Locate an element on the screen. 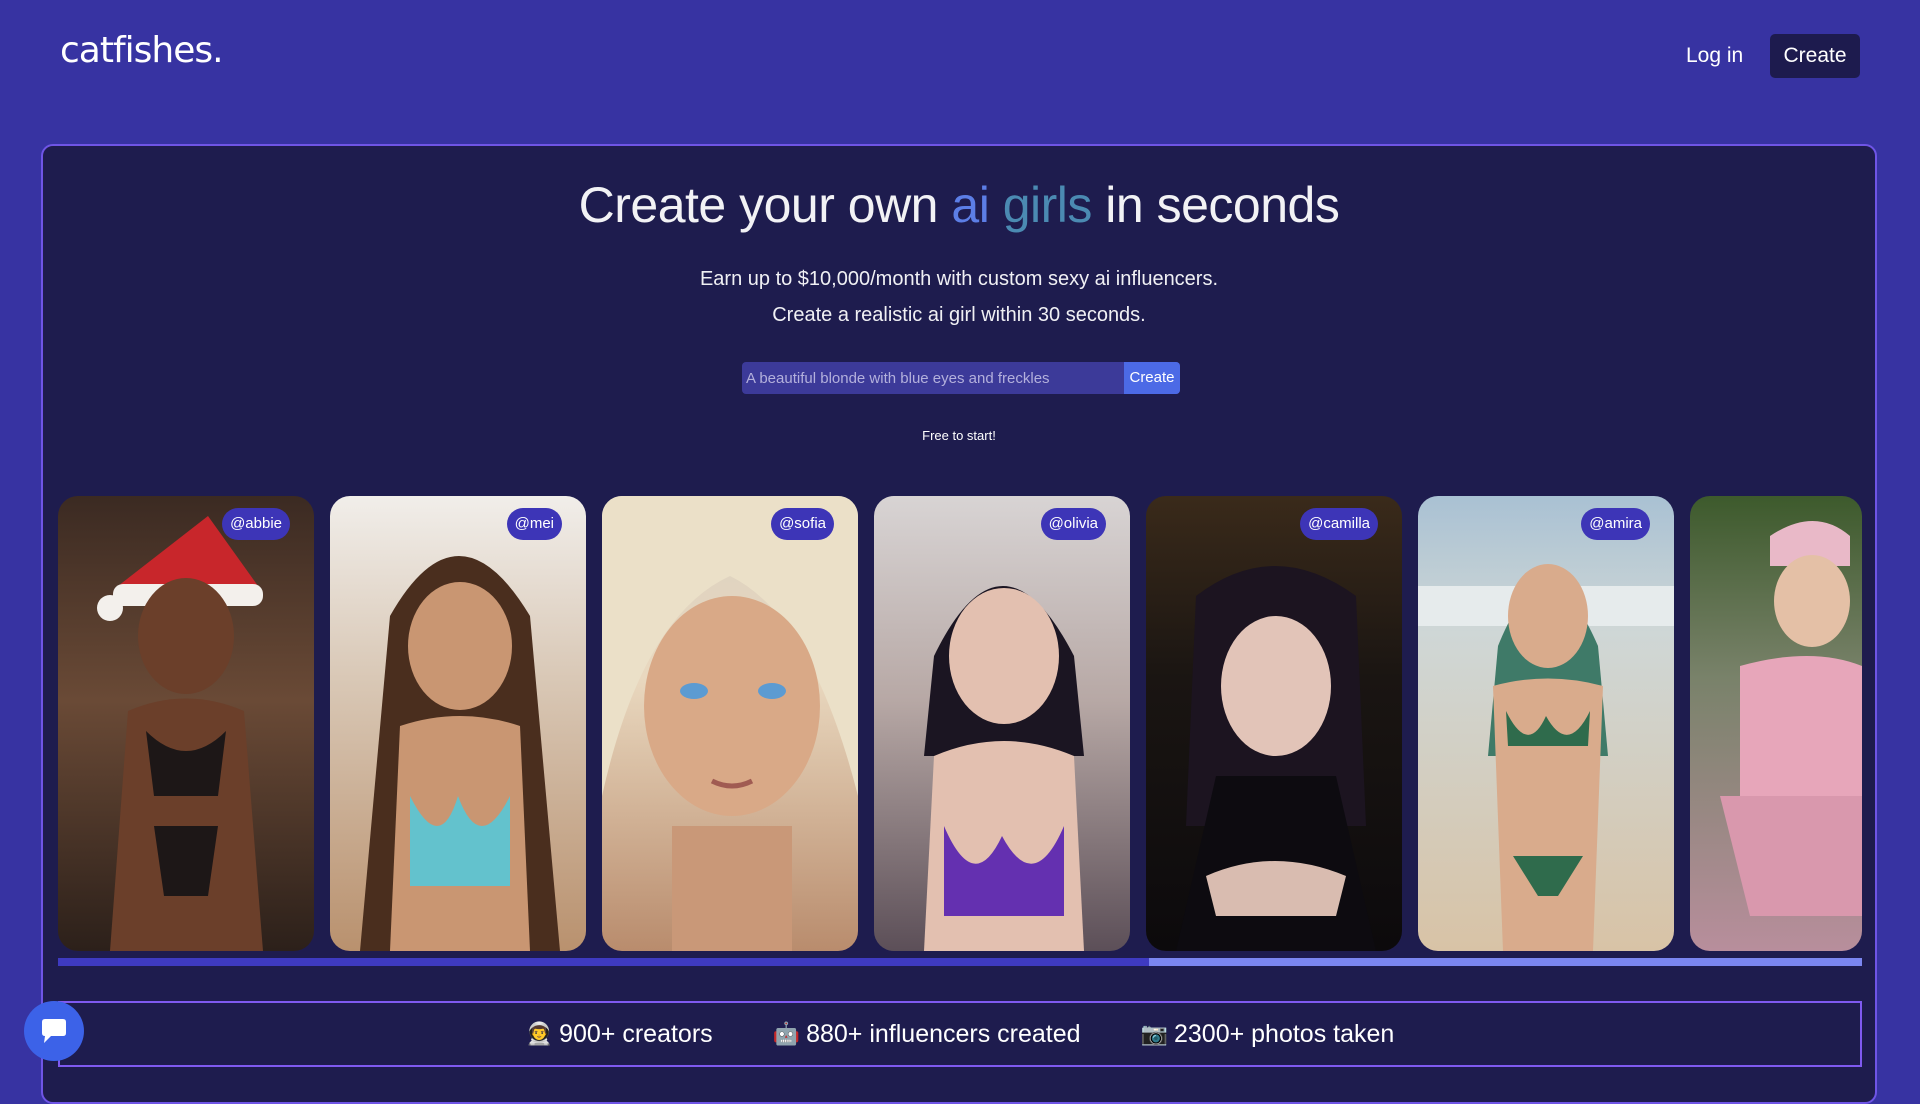  influencer-card-camilla: @camilla is located at coordinates (1274, 723).